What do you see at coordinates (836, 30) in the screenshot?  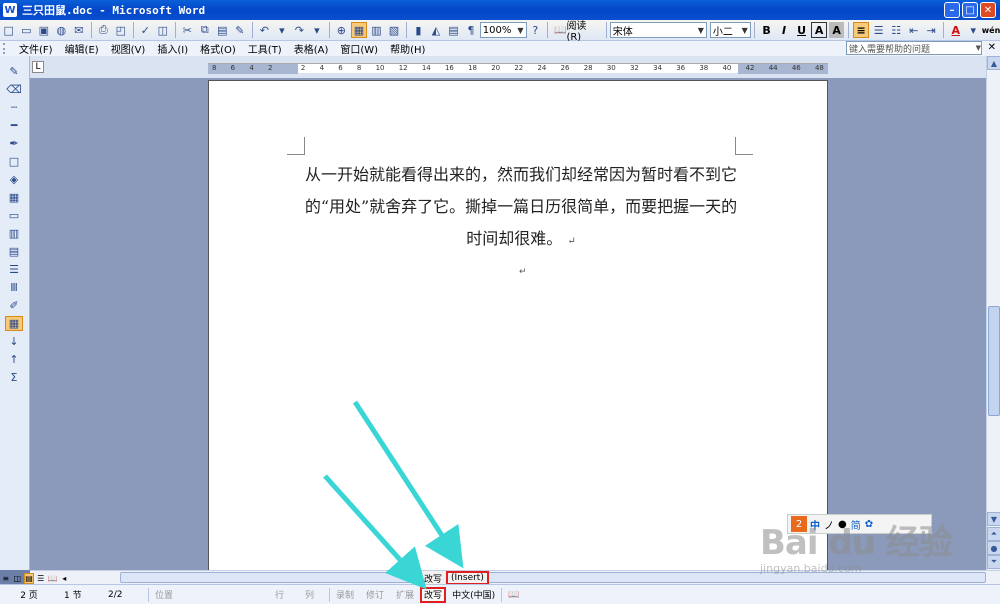 I see `character-shading-button: A` at bounding box center [836, 30].